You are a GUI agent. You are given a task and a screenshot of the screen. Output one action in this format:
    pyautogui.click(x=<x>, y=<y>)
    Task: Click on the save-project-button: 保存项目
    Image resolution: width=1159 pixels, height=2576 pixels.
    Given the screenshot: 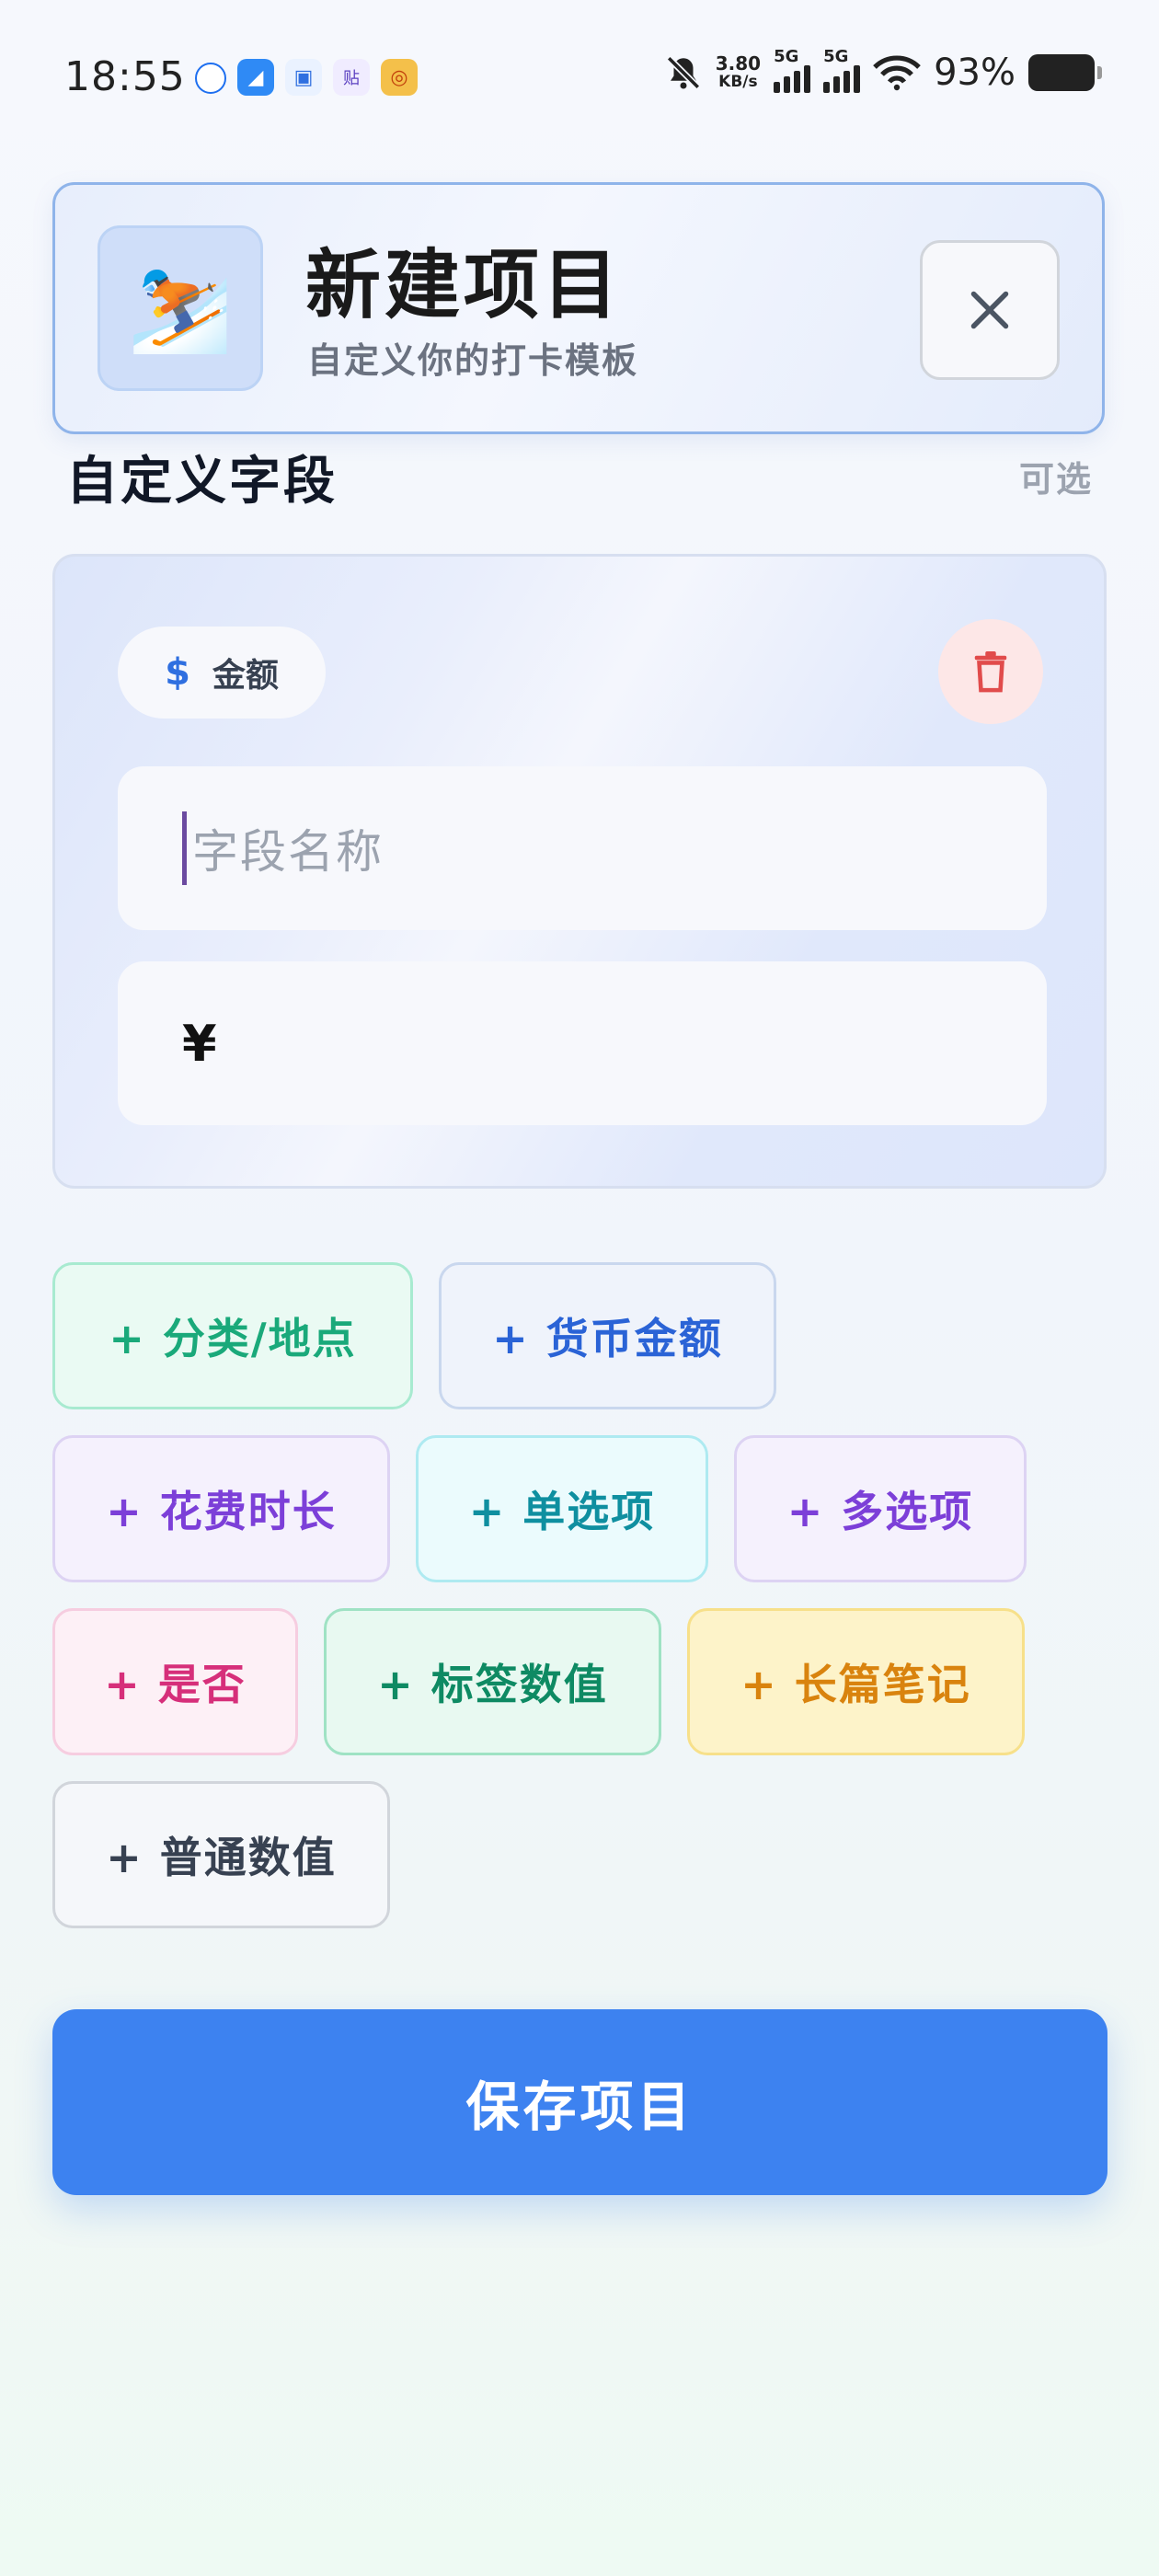 What is the action you would take?
    pyautogui.click(x=579, y=2102)
    